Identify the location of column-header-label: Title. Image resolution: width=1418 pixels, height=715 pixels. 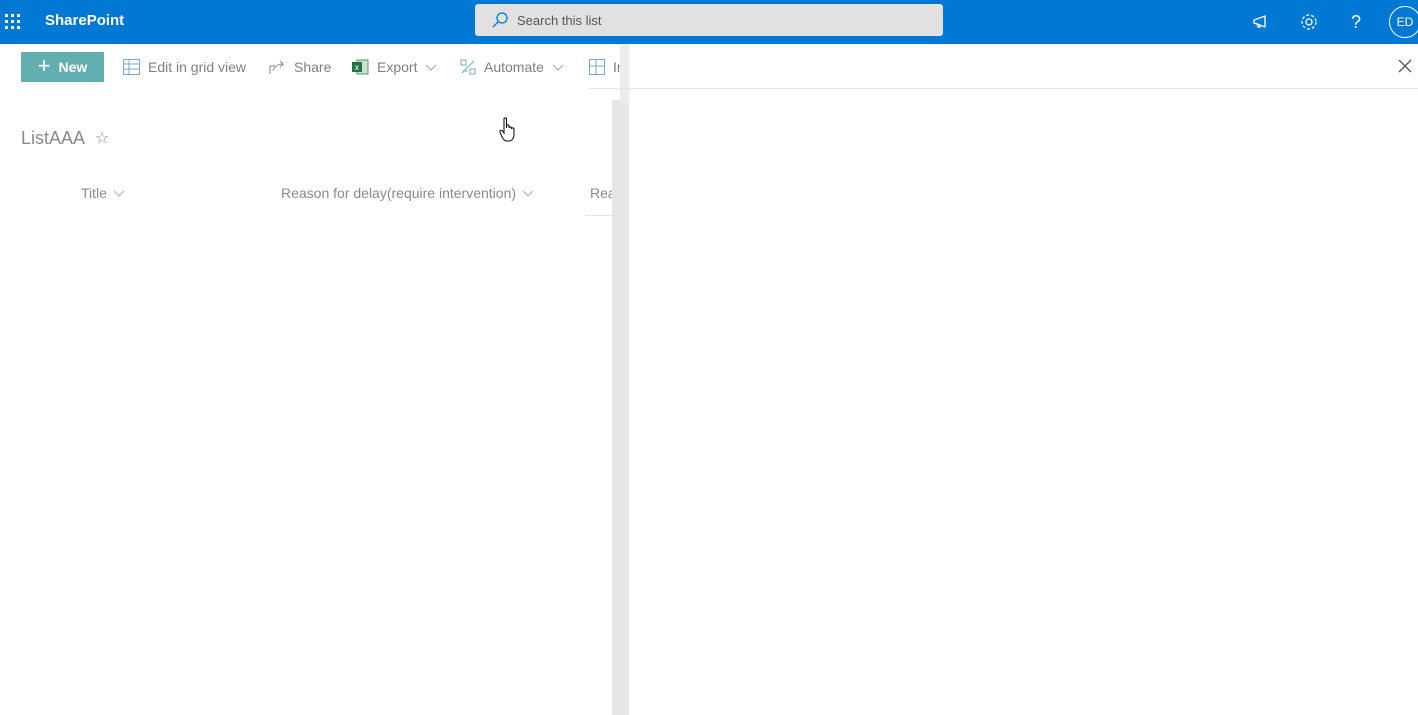
(94, 193).